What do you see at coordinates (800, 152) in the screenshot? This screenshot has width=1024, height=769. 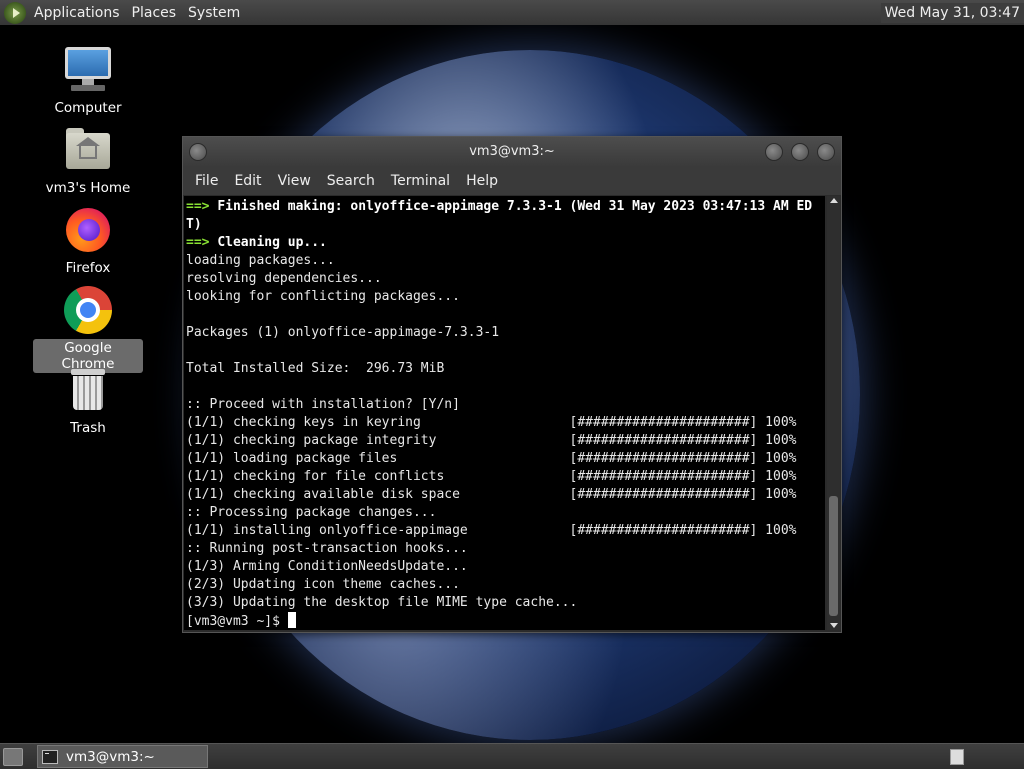 I see `maximize-icon` at bounding box center [800, 152].